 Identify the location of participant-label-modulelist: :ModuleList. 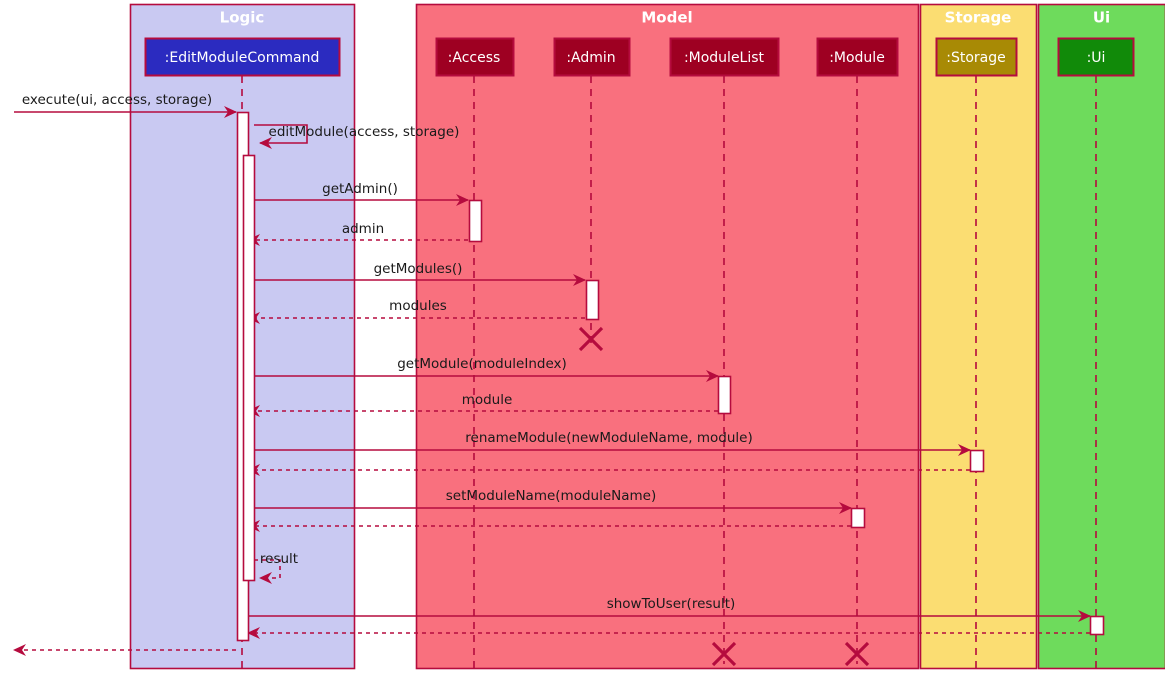
(724, 58).